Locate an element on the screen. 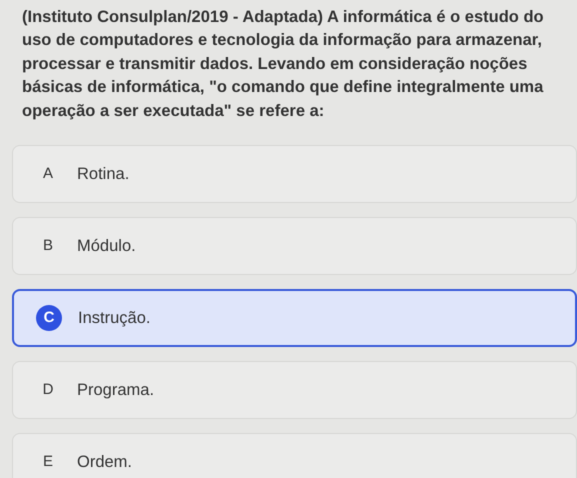  option-letter: D is located at coordinates (48, 390).